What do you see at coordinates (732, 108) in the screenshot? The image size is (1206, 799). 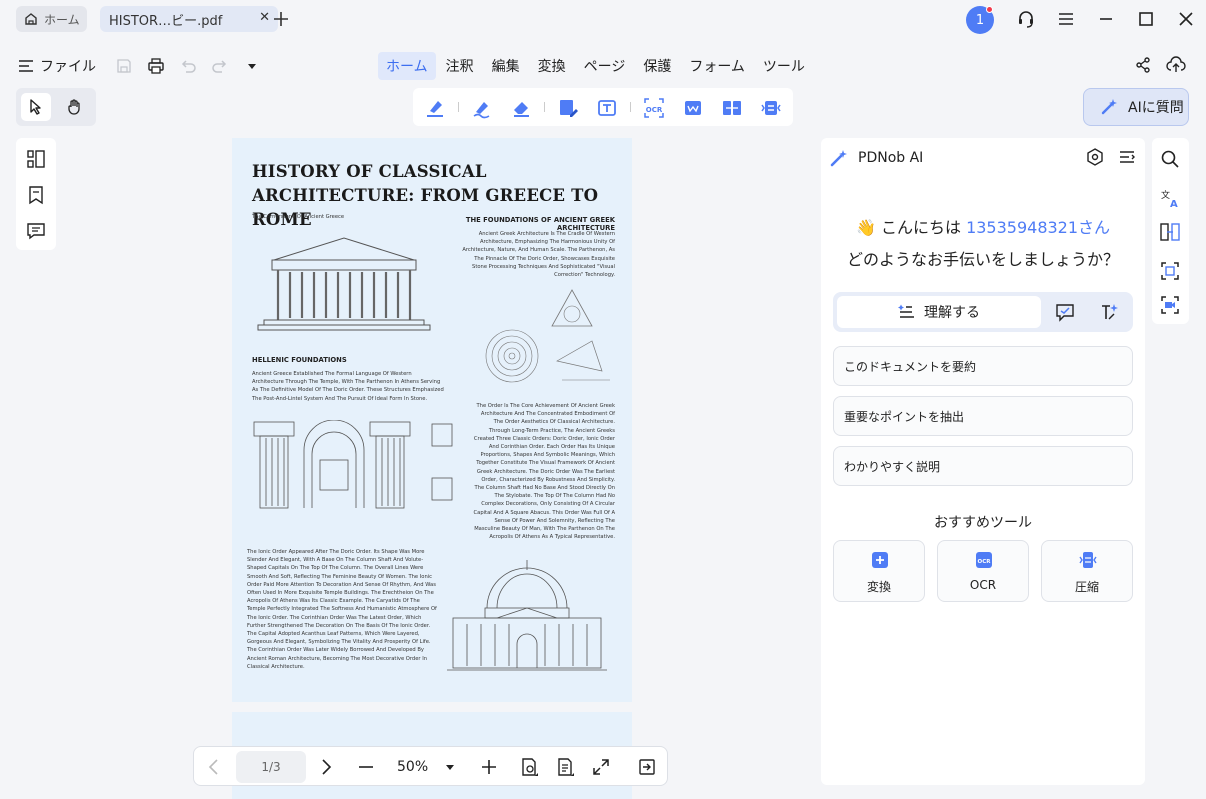 I see `compare-tool` at bounding box center [732, 108].